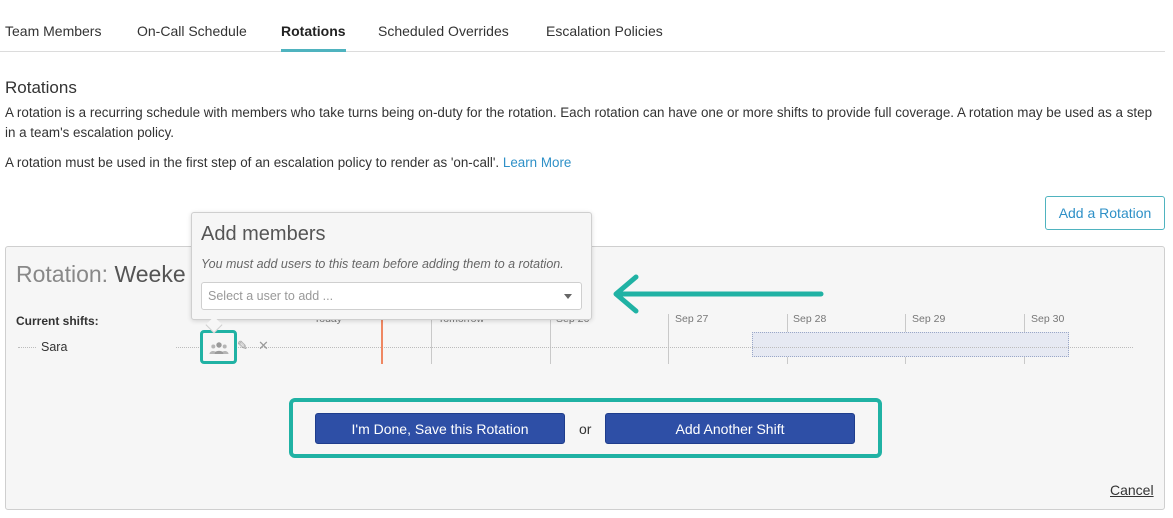  What do you see at coordinates (1132, 490) in the screenshot?
I see `cancel-link: Cancel` at bounding box center [1132, 490].